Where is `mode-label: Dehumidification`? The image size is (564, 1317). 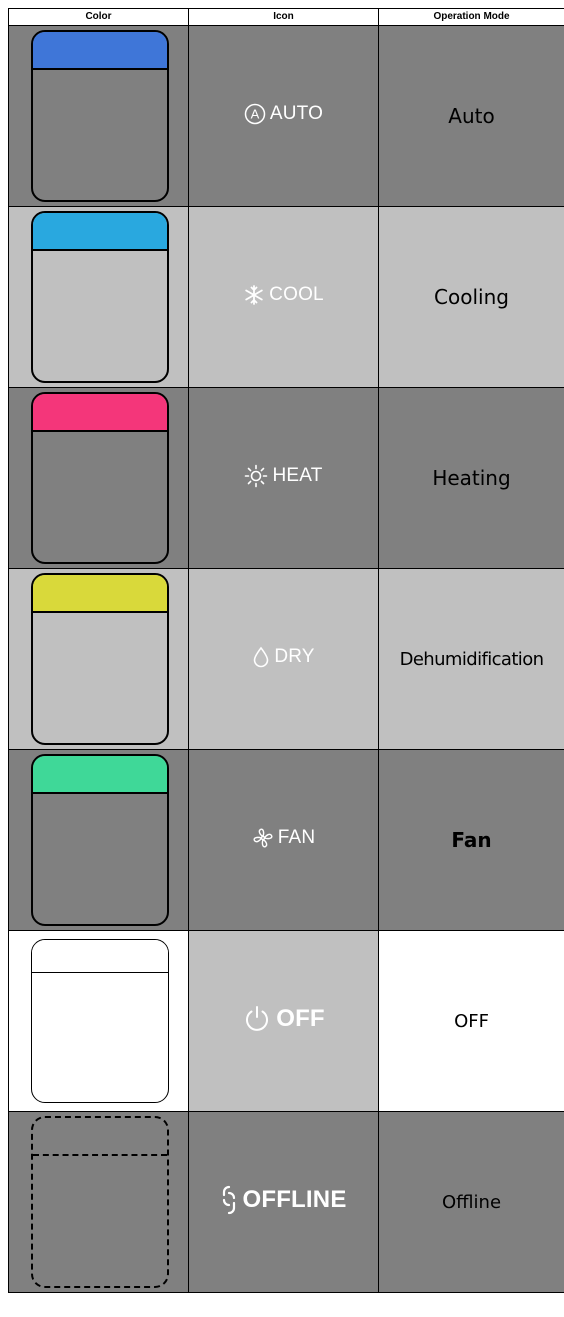
mode-label: Dehumidification is located at coordinates (471, 659).